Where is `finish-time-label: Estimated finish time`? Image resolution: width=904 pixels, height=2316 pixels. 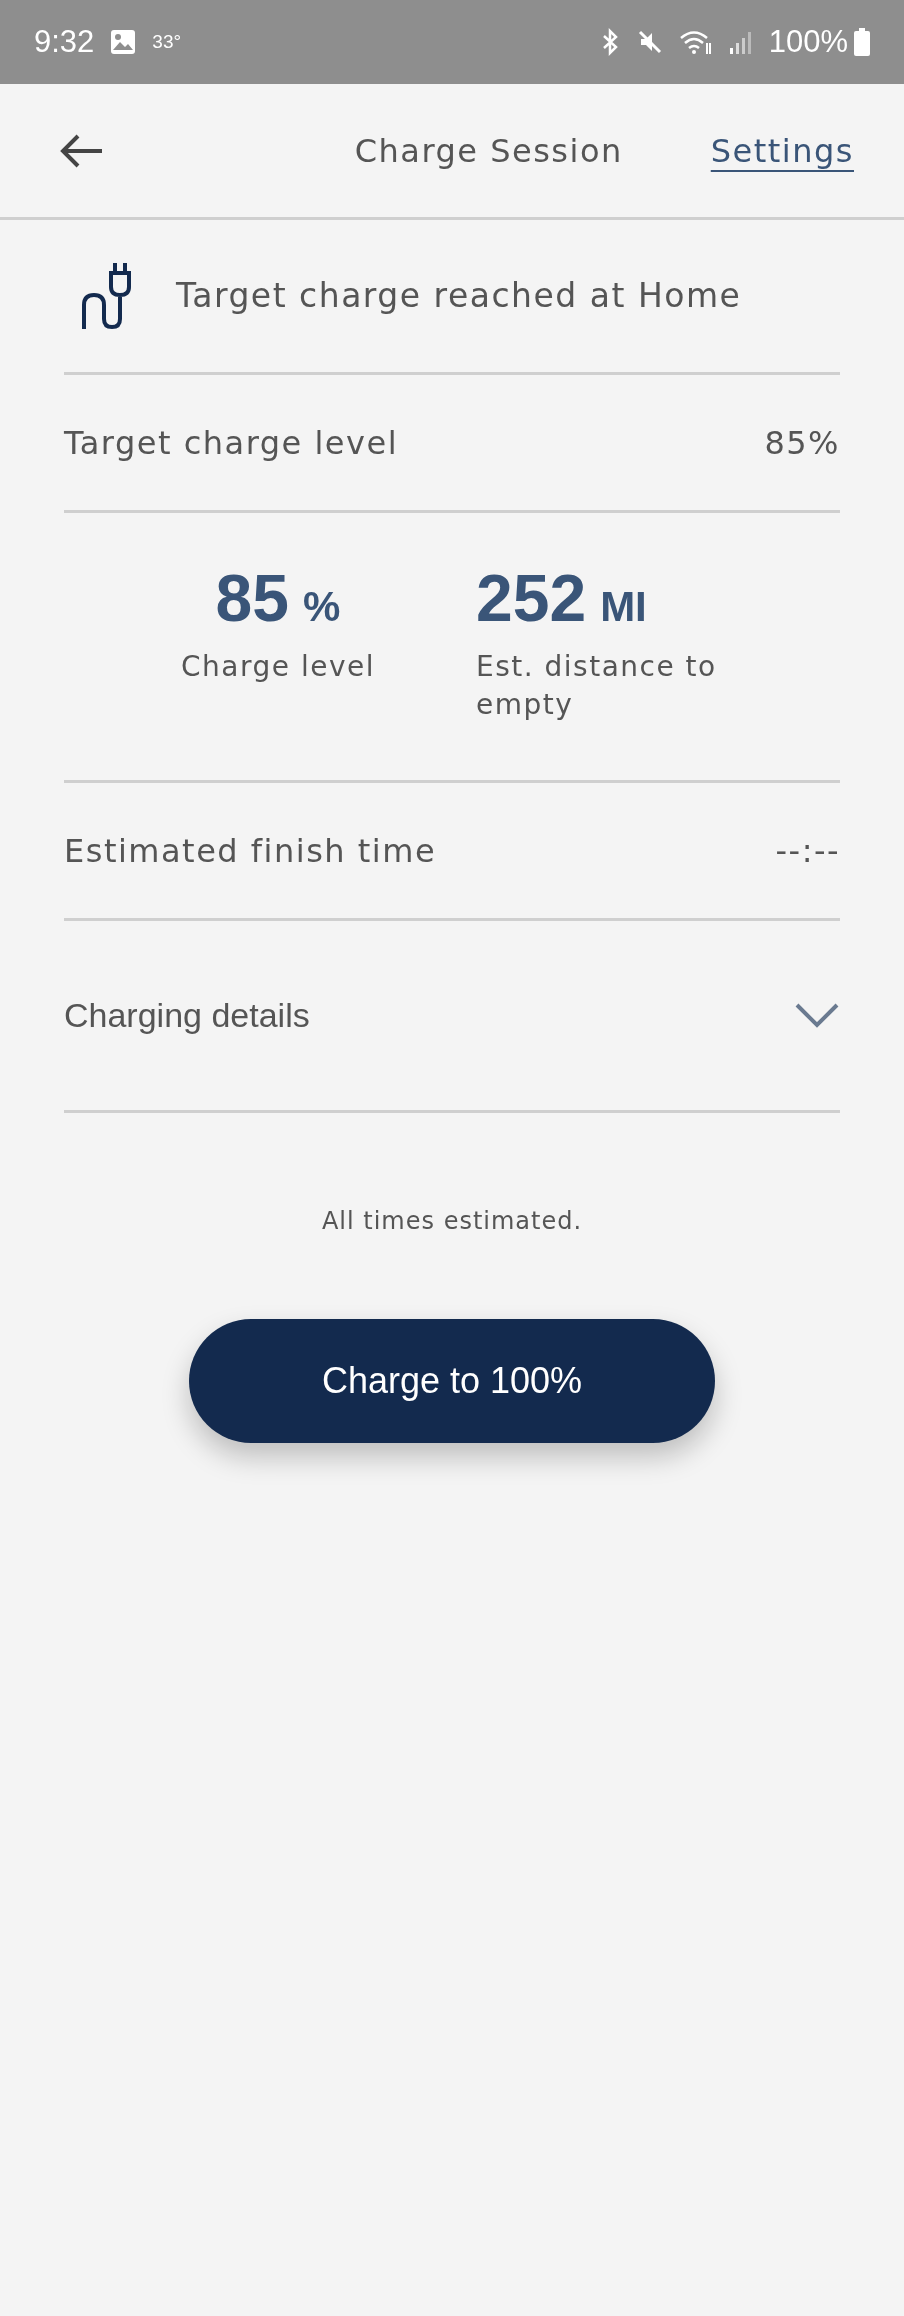
finish-time-label: Estimated finish time is located at coordinates (250, 851).